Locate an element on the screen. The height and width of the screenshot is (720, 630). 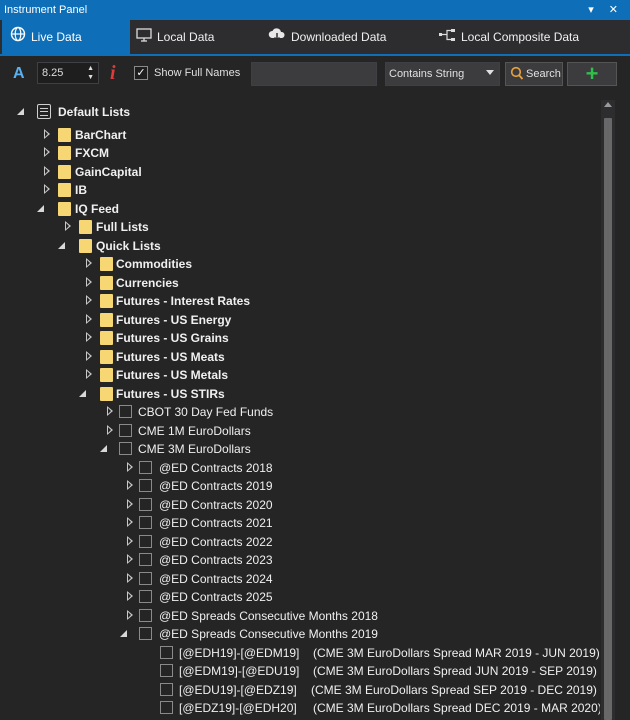
tab-local-composite-data: Local Composite Data is located at coordinates (528, 37).